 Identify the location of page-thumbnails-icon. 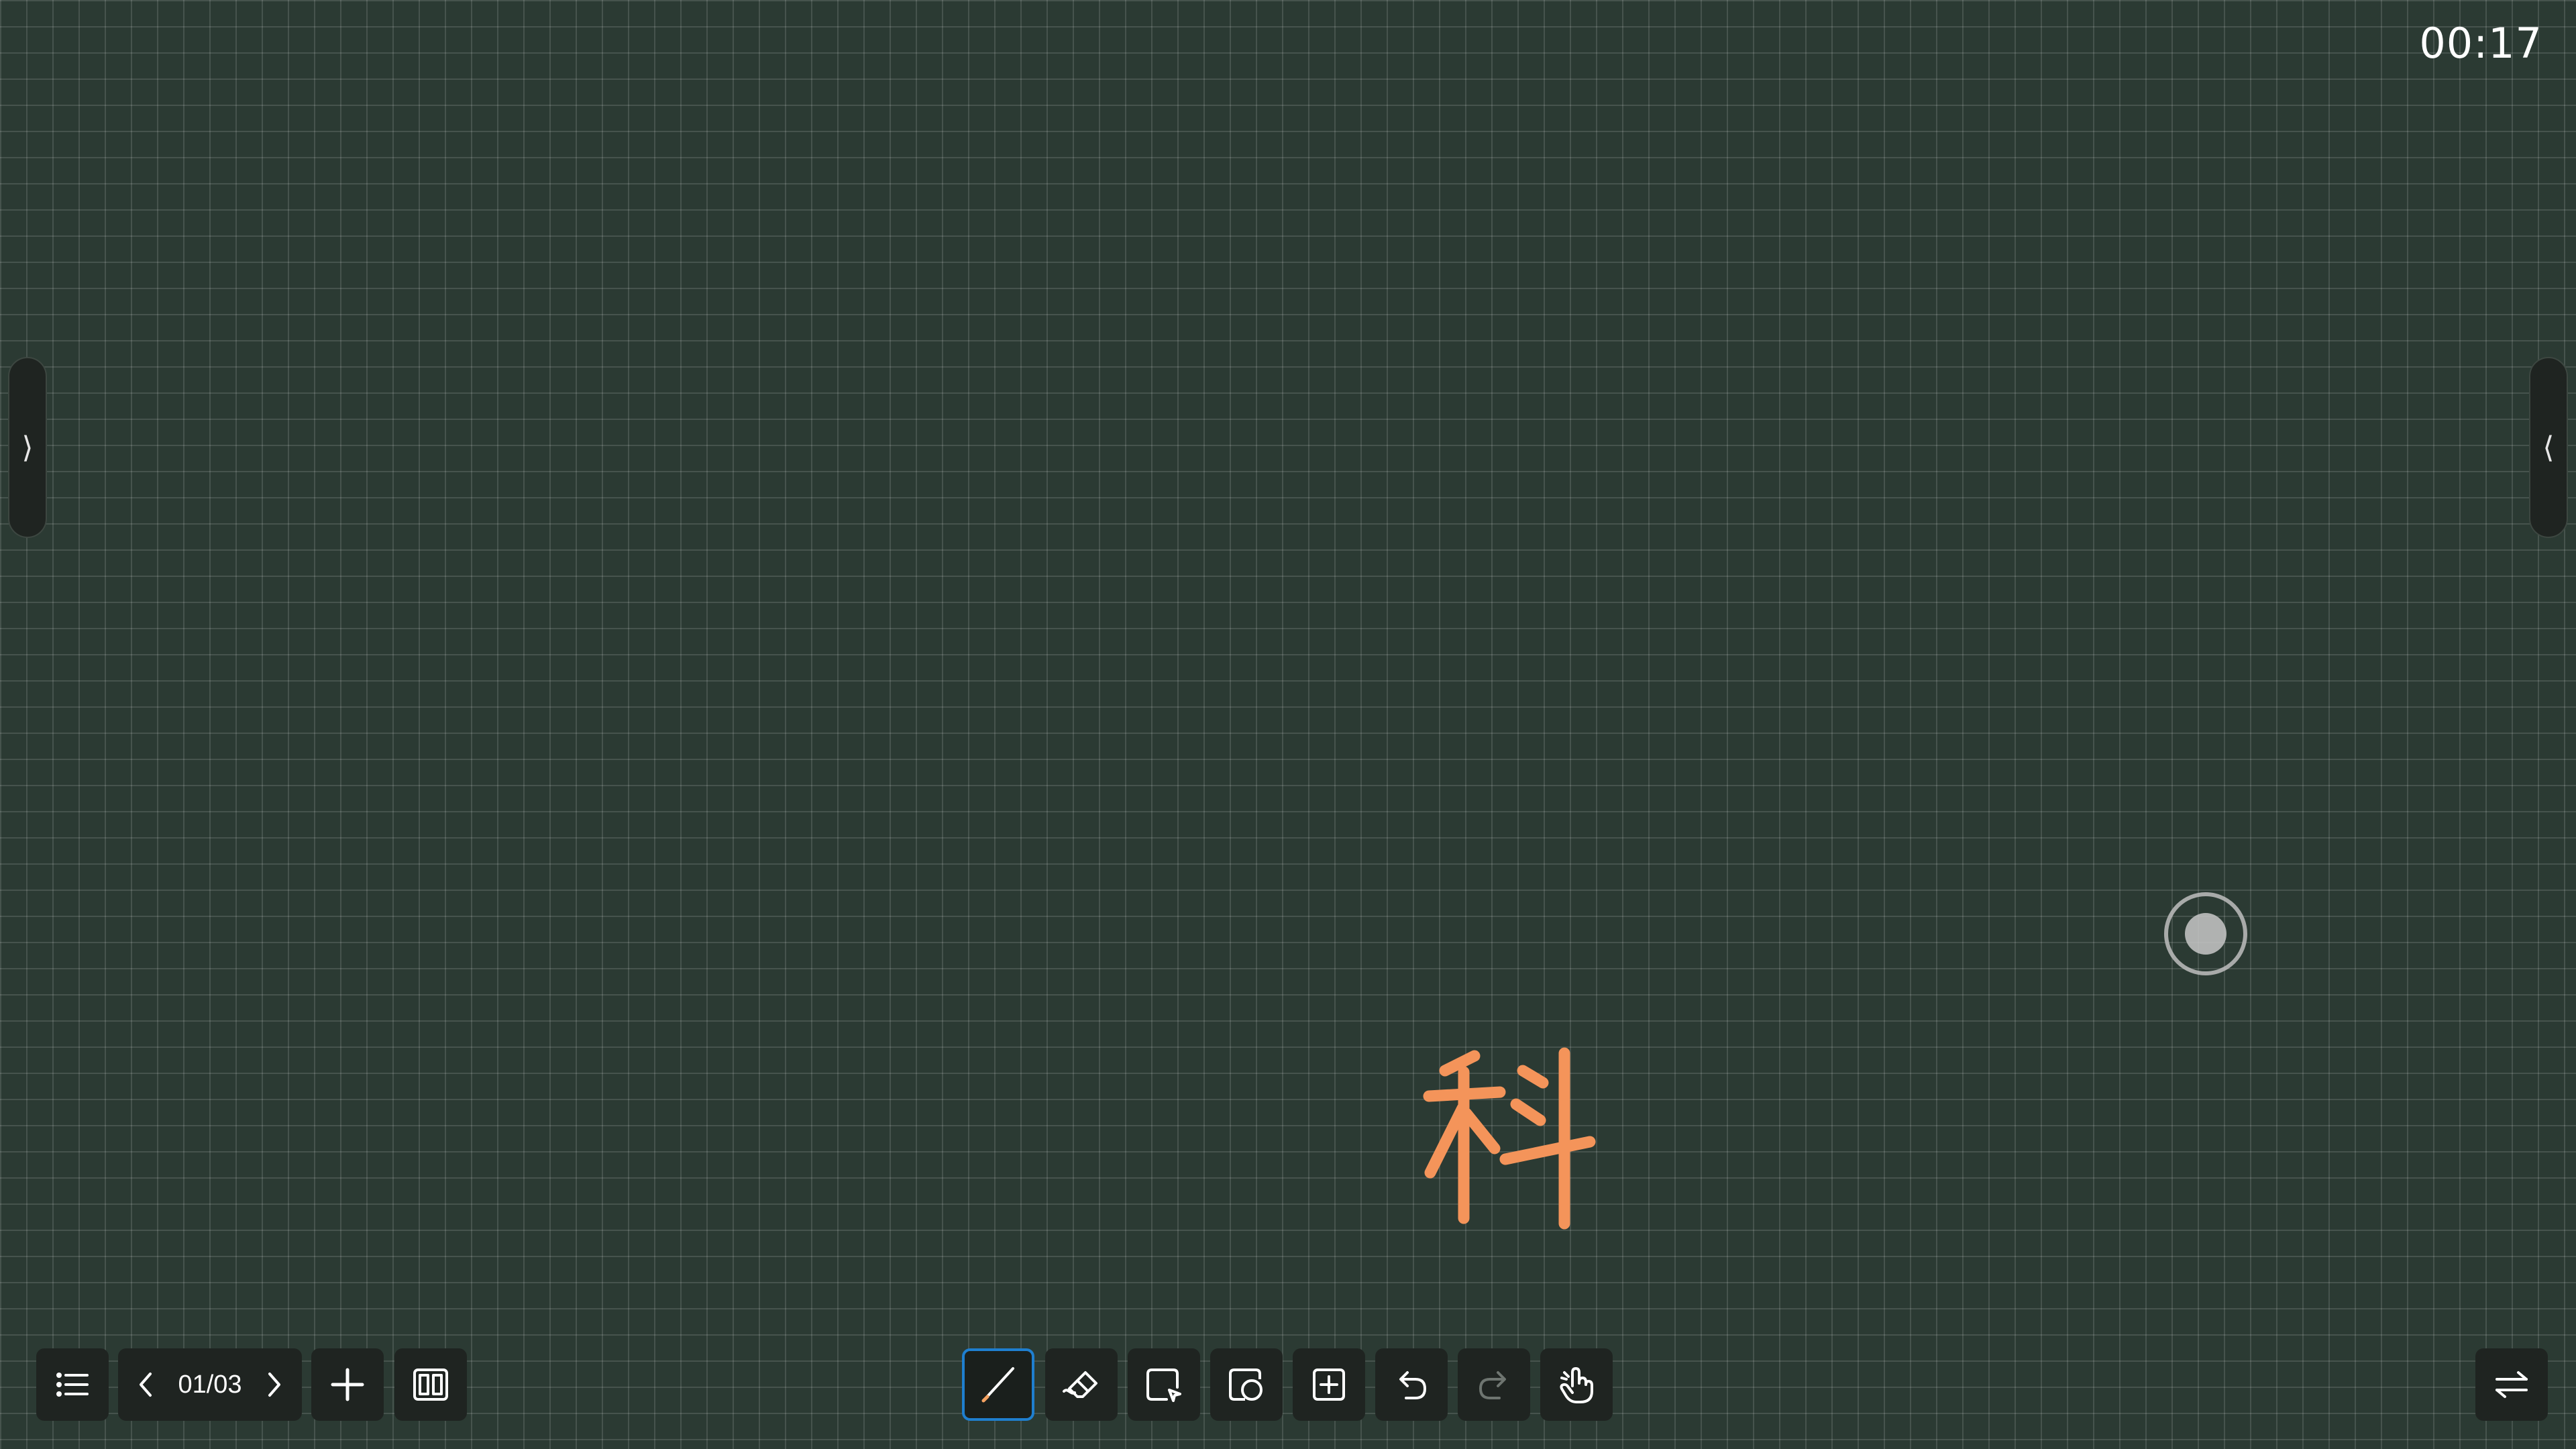
(430, 1384).